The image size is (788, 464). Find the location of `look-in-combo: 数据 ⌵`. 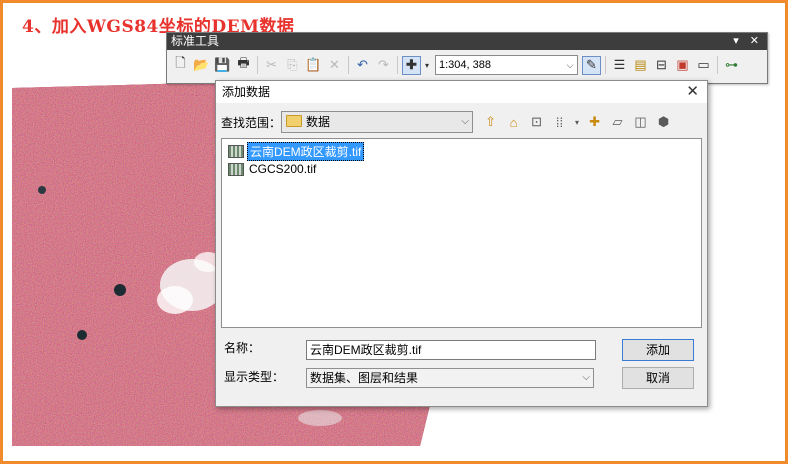

look-in-combo: 数据 ⌵ is located at coordinates (377, 122).